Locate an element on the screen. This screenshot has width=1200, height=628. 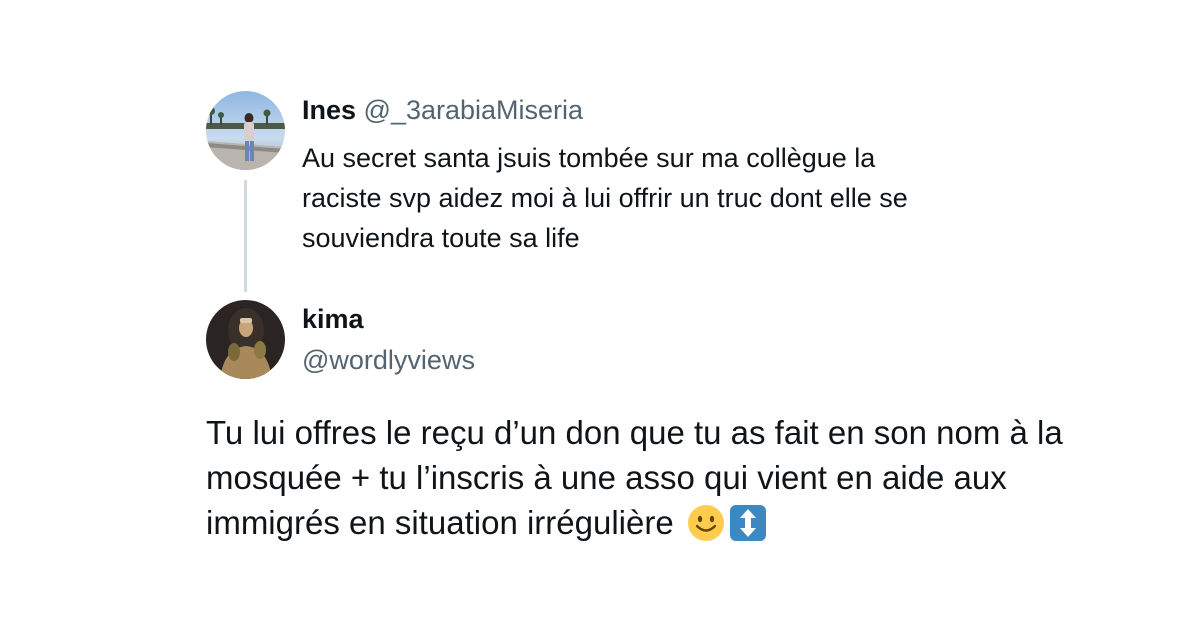
user-handle: @wordlyviews is located at coordinates (388, 360).